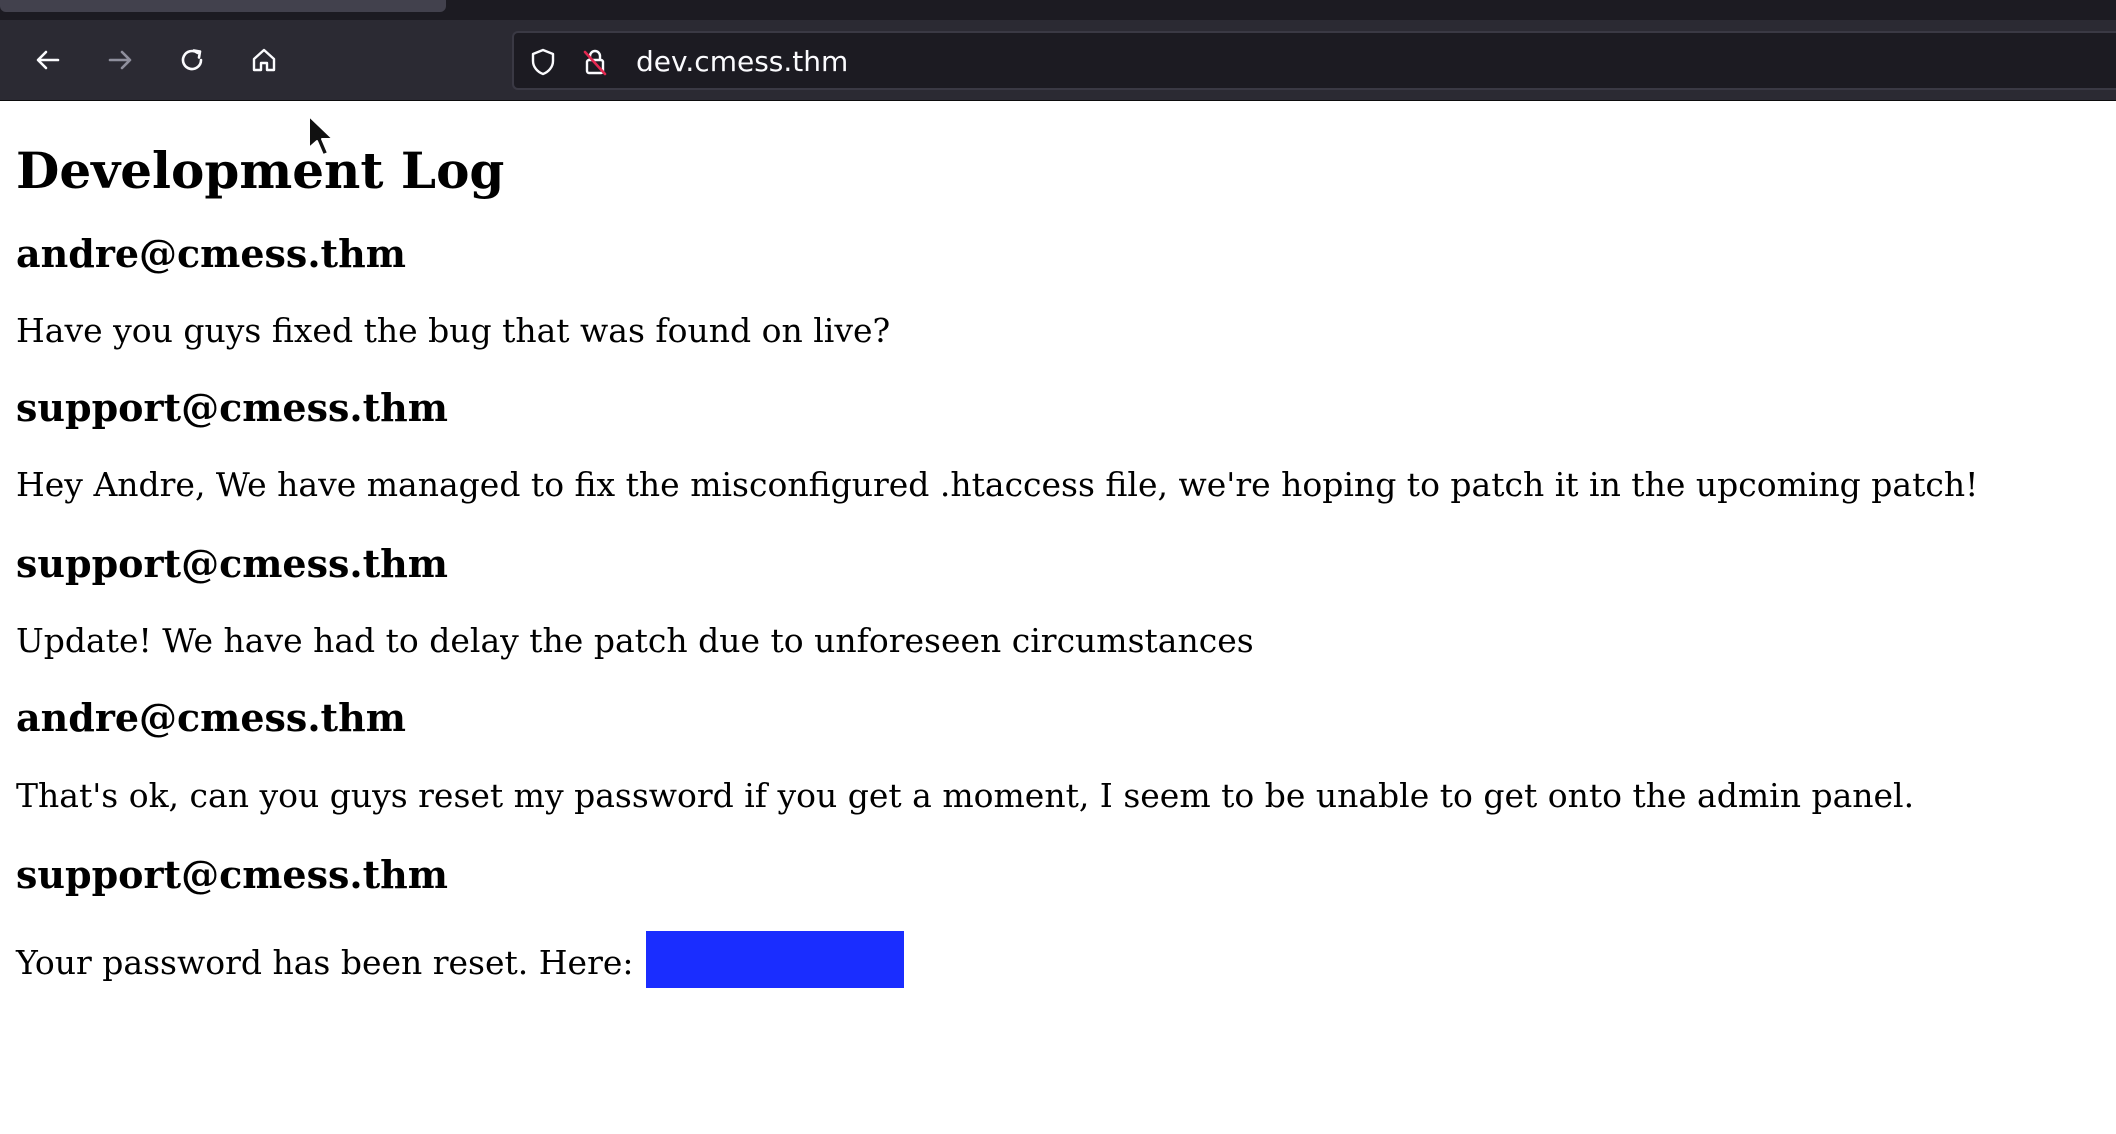 The width and height of the screenshot is (2116, 1134). I want to click on home-button, so click(264, 60).